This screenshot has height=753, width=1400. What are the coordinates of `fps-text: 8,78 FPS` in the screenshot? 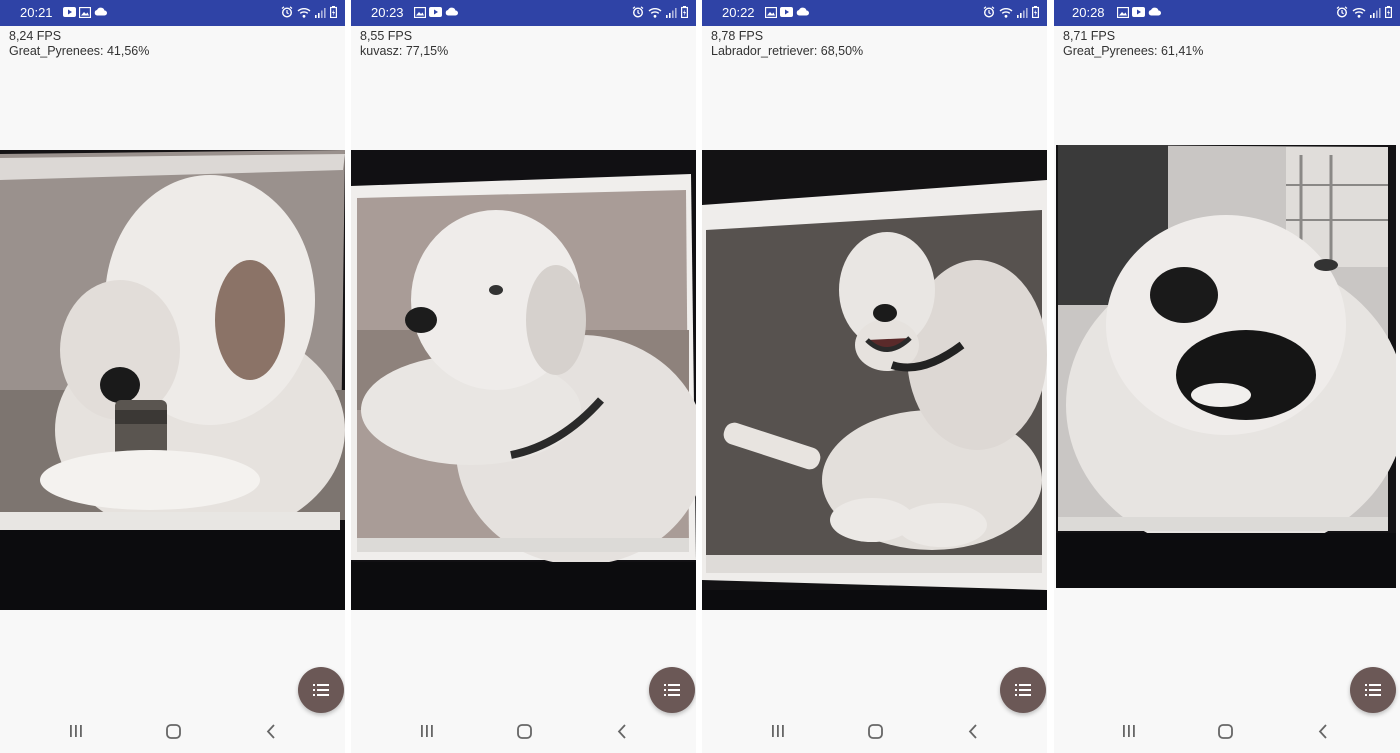 It's located at (737, 36).